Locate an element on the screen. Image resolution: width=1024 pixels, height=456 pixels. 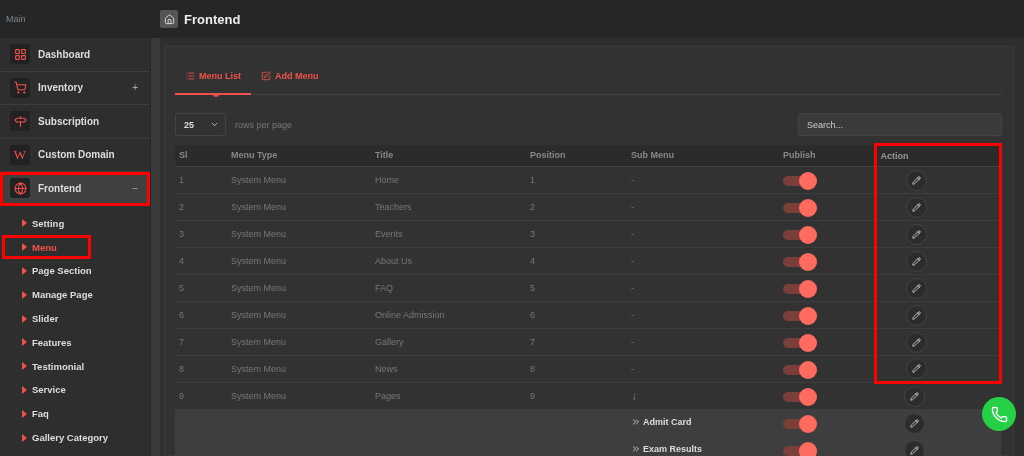
submenu-item: Features is located at coordinates (46, 342).